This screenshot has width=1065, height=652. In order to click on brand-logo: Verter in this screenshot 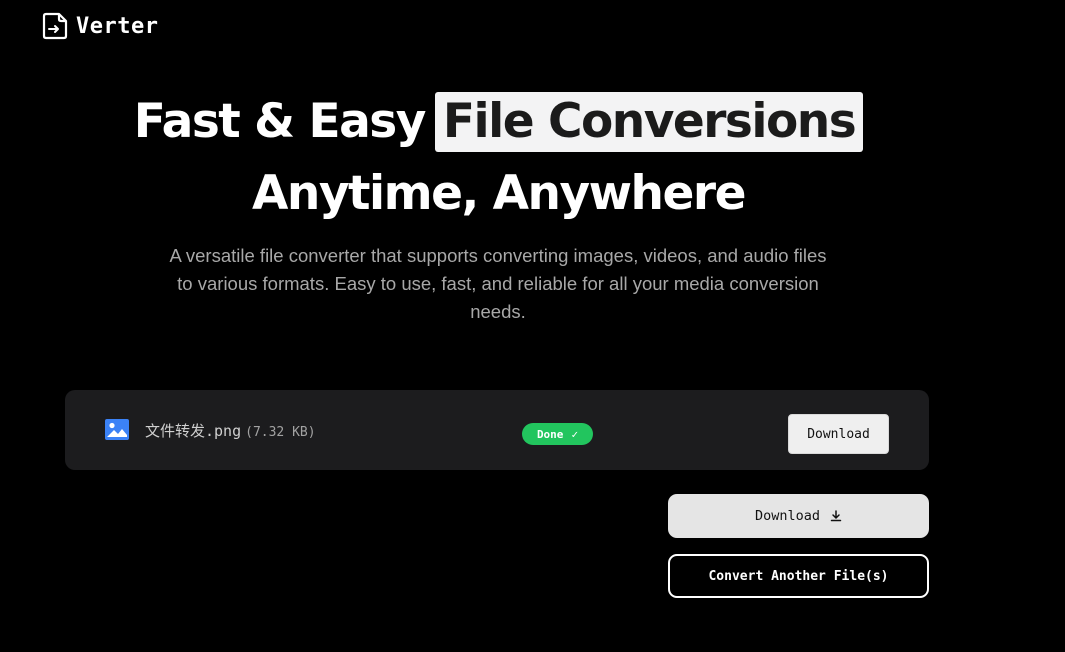, I will do `click(100, 26)`.